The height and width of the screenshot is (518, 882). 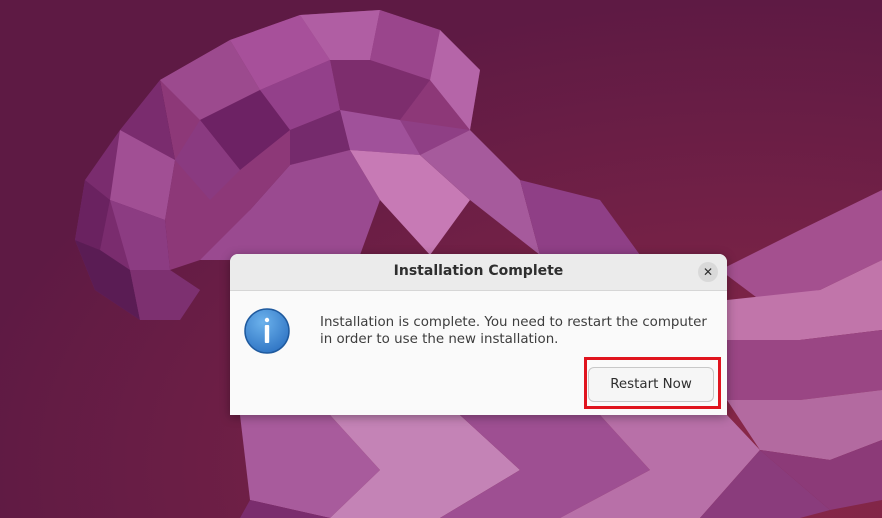 I want to click on dialog-titlebar: Installation Complete ✕, so click(x=478, y=272).